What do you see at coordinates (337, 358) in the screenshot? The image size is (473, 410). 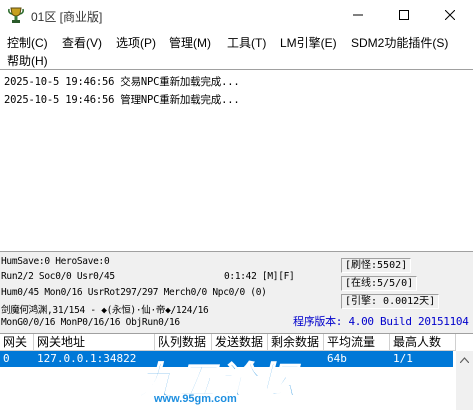 I see `cell-avg-traffic: 64b` at bounding box center [337, 358].